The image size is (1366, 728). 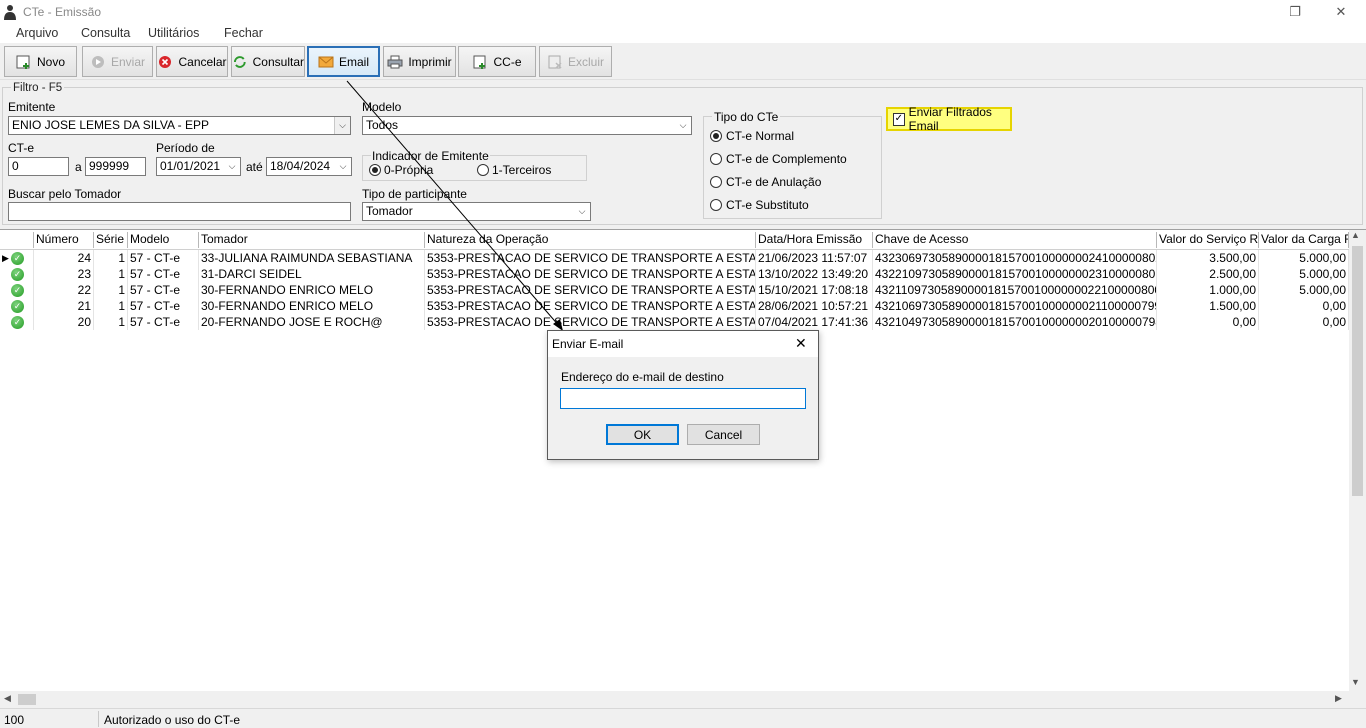 What do you see at coordinates (97, 61) in the screenshot?
I see `send-icon` at bounding box center [97, 61].